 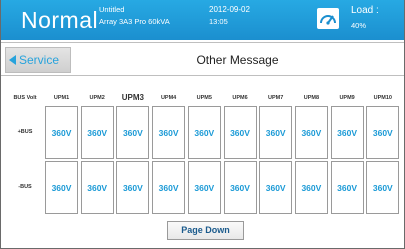 I want to click on row-label: +BUS, so click(x=25, y=131).